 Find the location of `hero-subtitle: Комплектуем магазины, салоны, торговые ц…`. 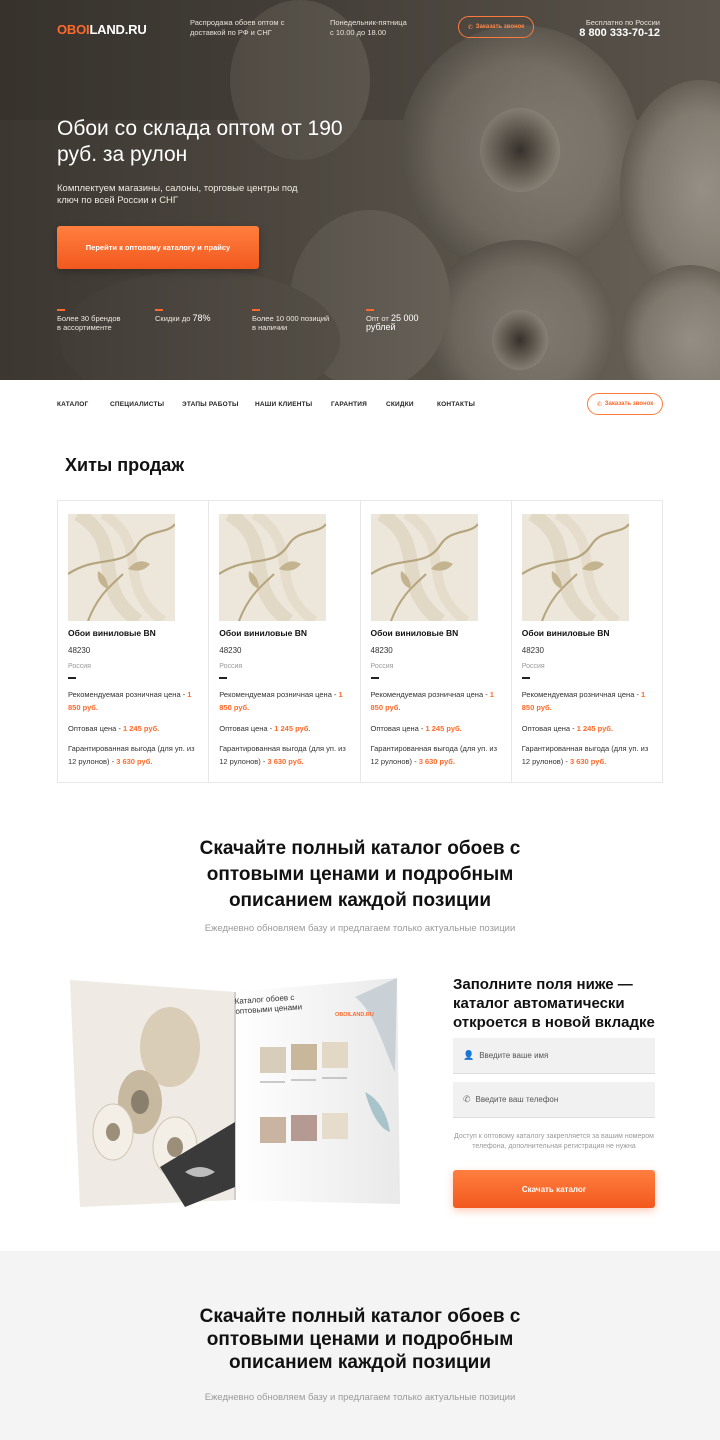

hero-subtitle: Комплектуем магазины, салоны, торговые ц… is located at coordinates (177, 194).